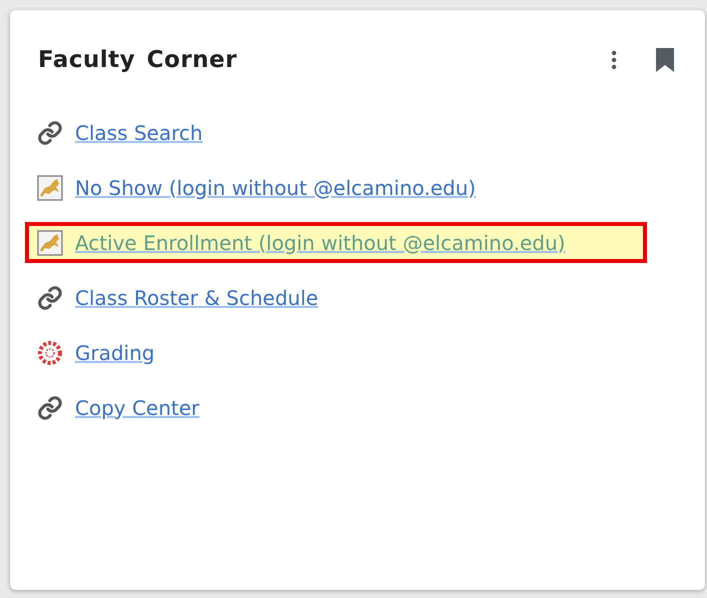  I want to click on link: Class Roster & Schedule, so click(196, 298).